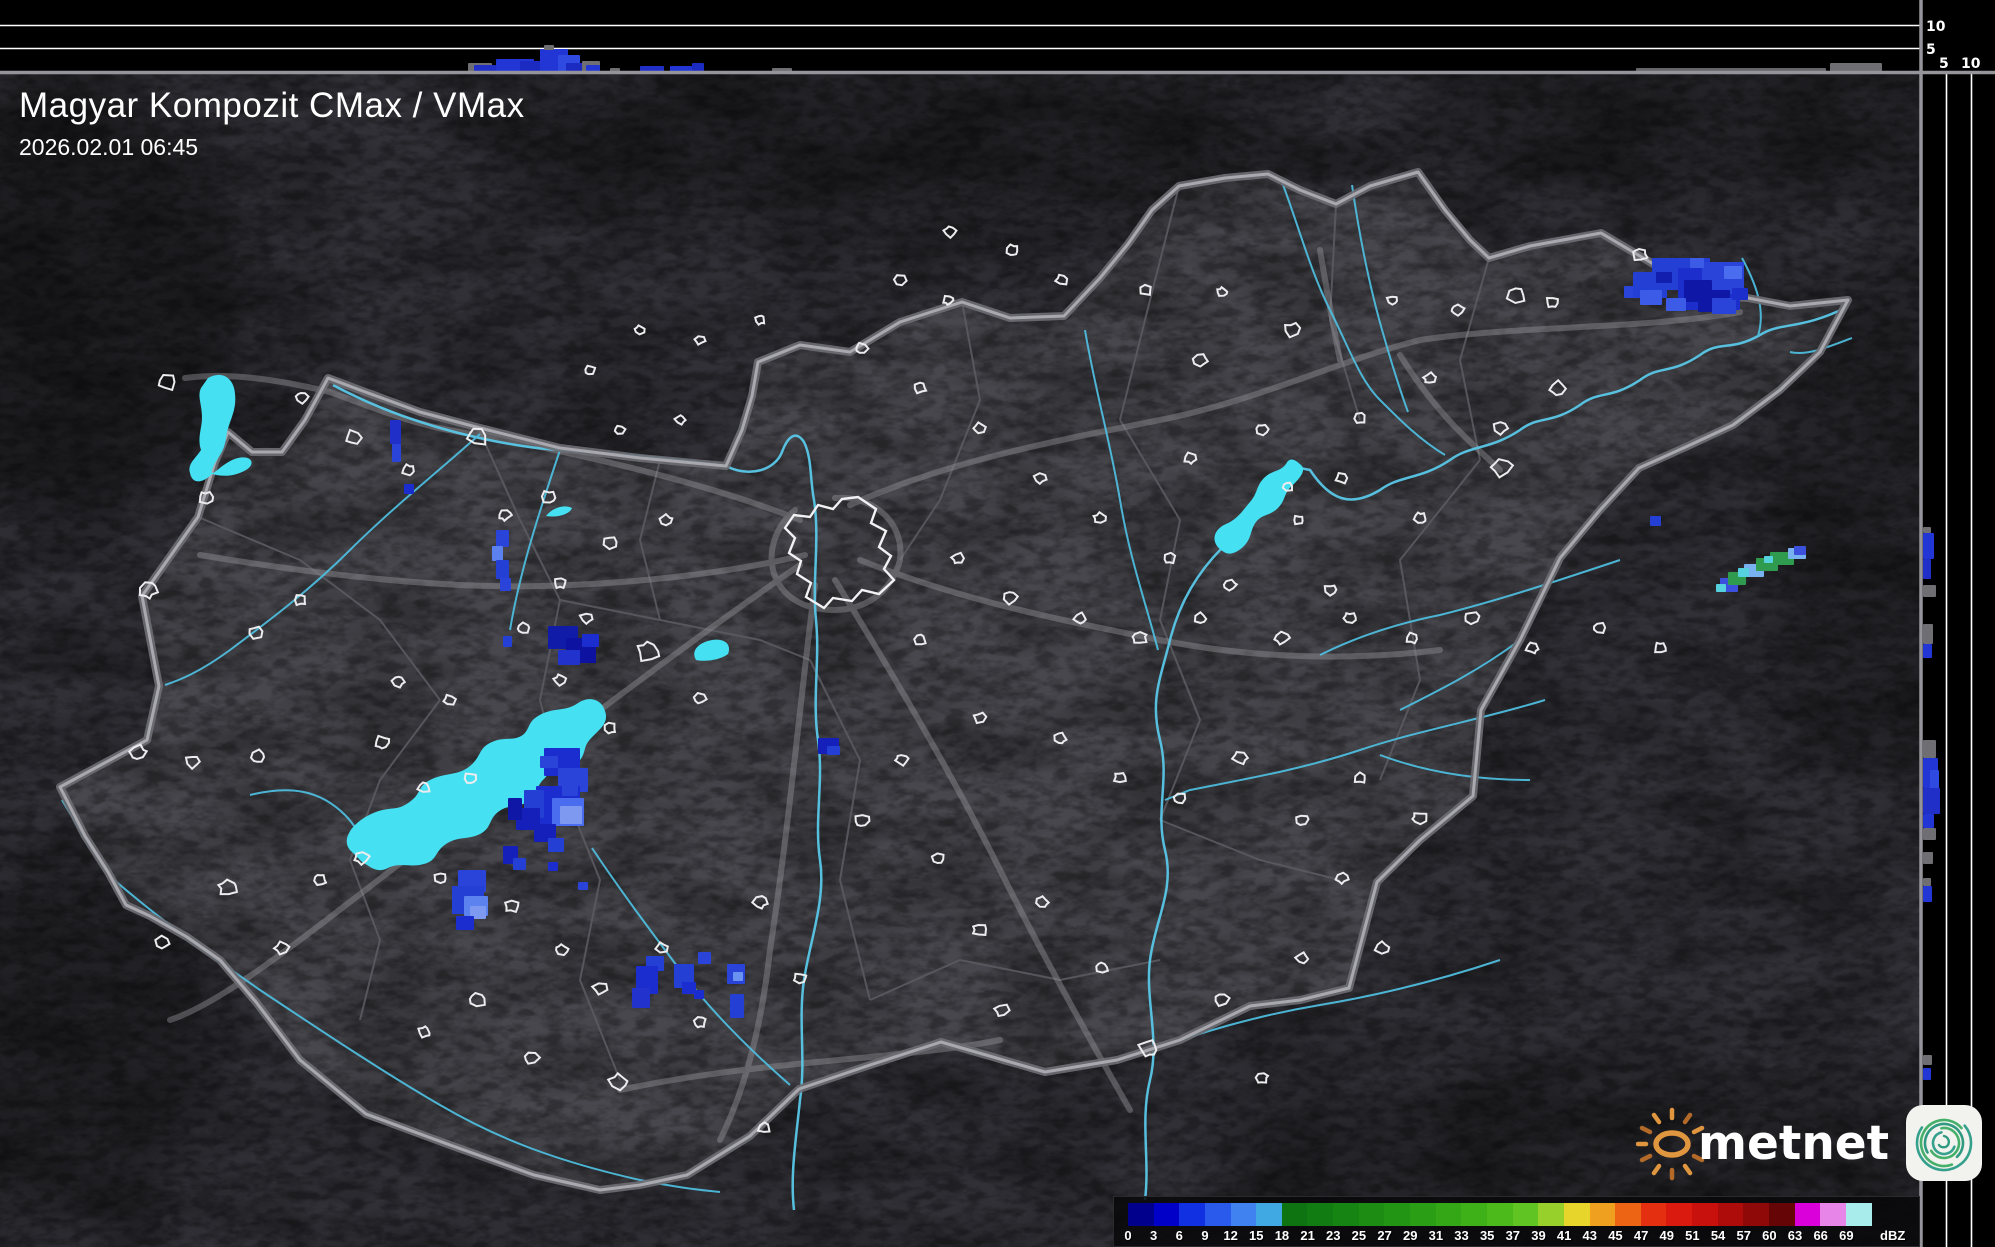  What do you see at coordinates (1718, 1235) in the screenshot?
I see `dbz-tick-label: 54` at bounding box center [1718, 1235].